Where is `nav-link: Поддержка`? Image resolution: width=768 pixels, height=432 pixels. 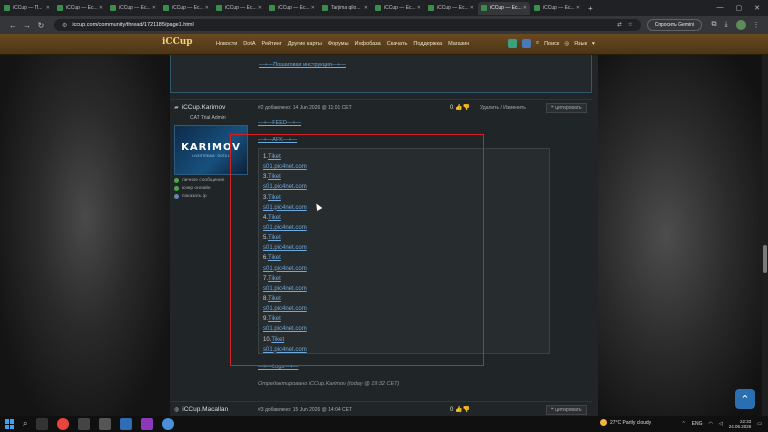 nav-link: Поддержка is located at coordinates (427, 44).